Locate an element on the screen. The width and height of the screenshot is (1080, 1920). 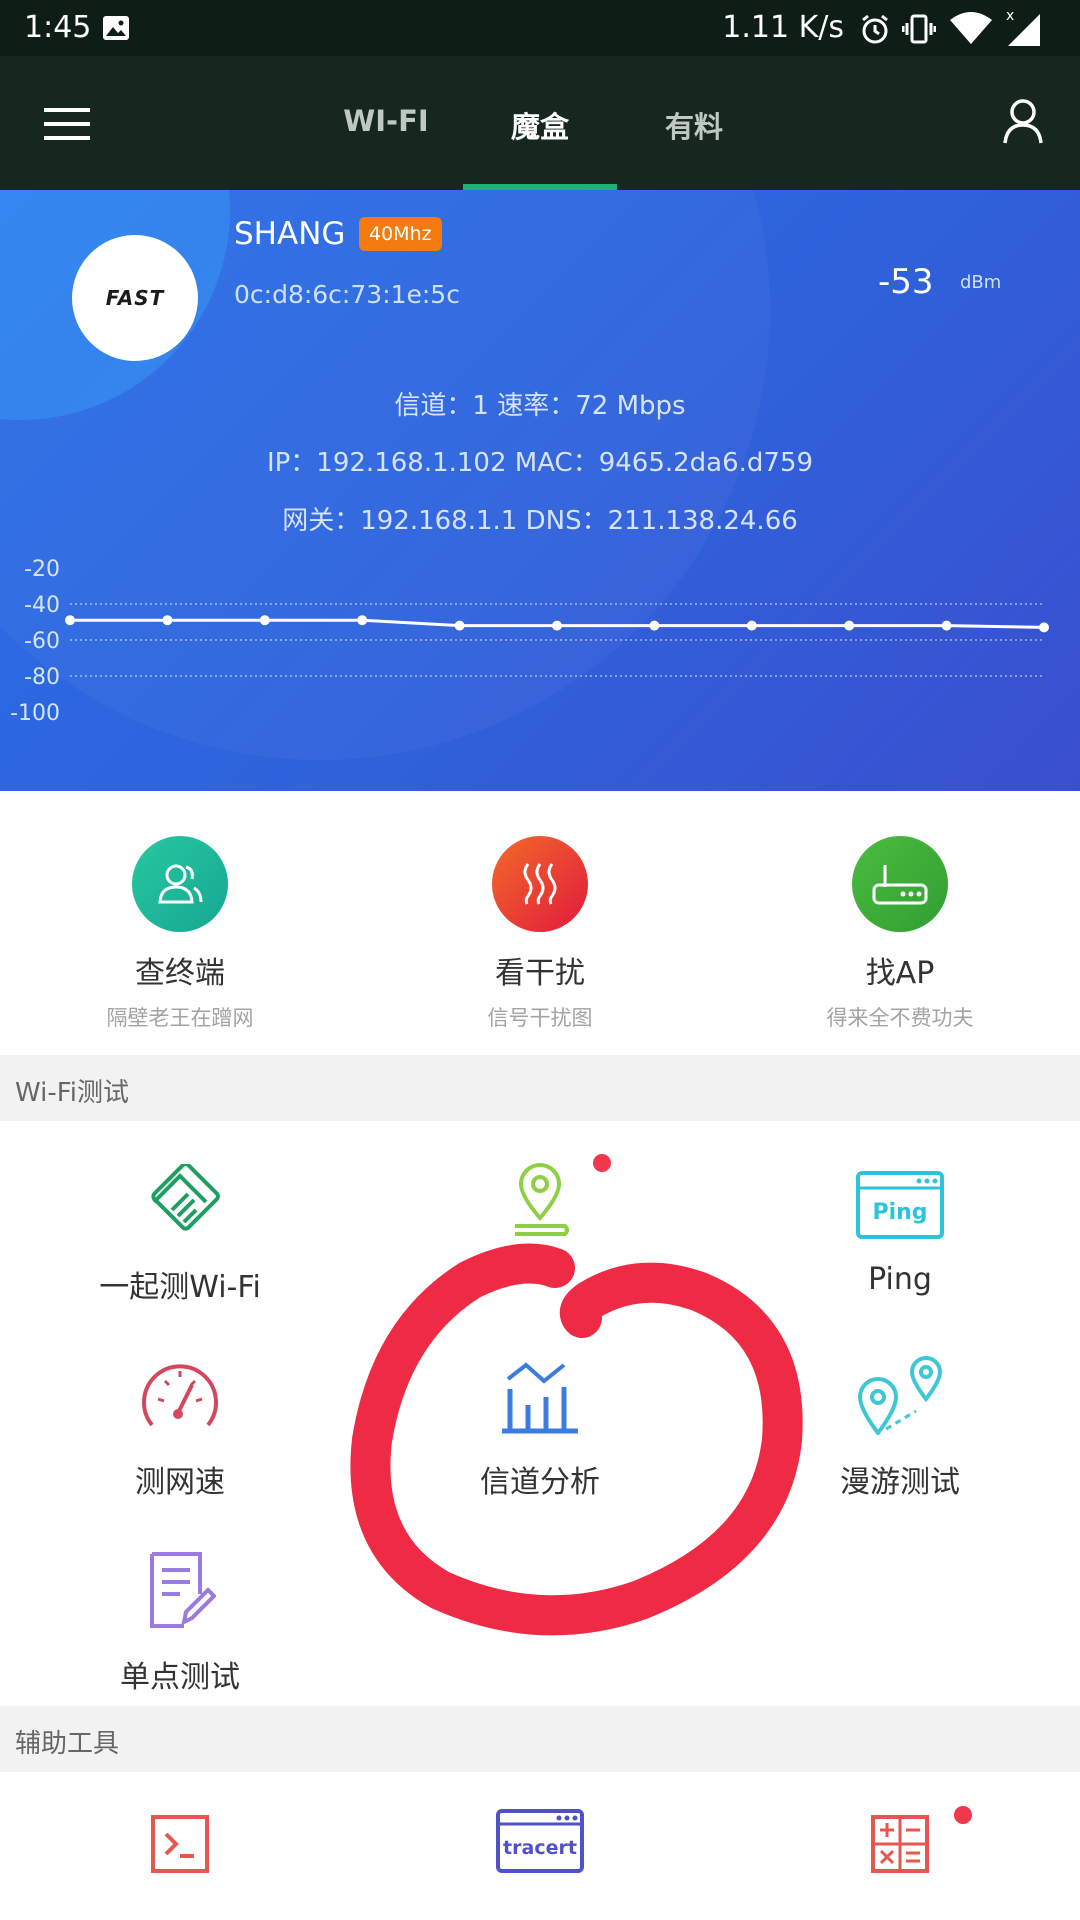
document-edit-icon is located at coordinates (180, 1585).